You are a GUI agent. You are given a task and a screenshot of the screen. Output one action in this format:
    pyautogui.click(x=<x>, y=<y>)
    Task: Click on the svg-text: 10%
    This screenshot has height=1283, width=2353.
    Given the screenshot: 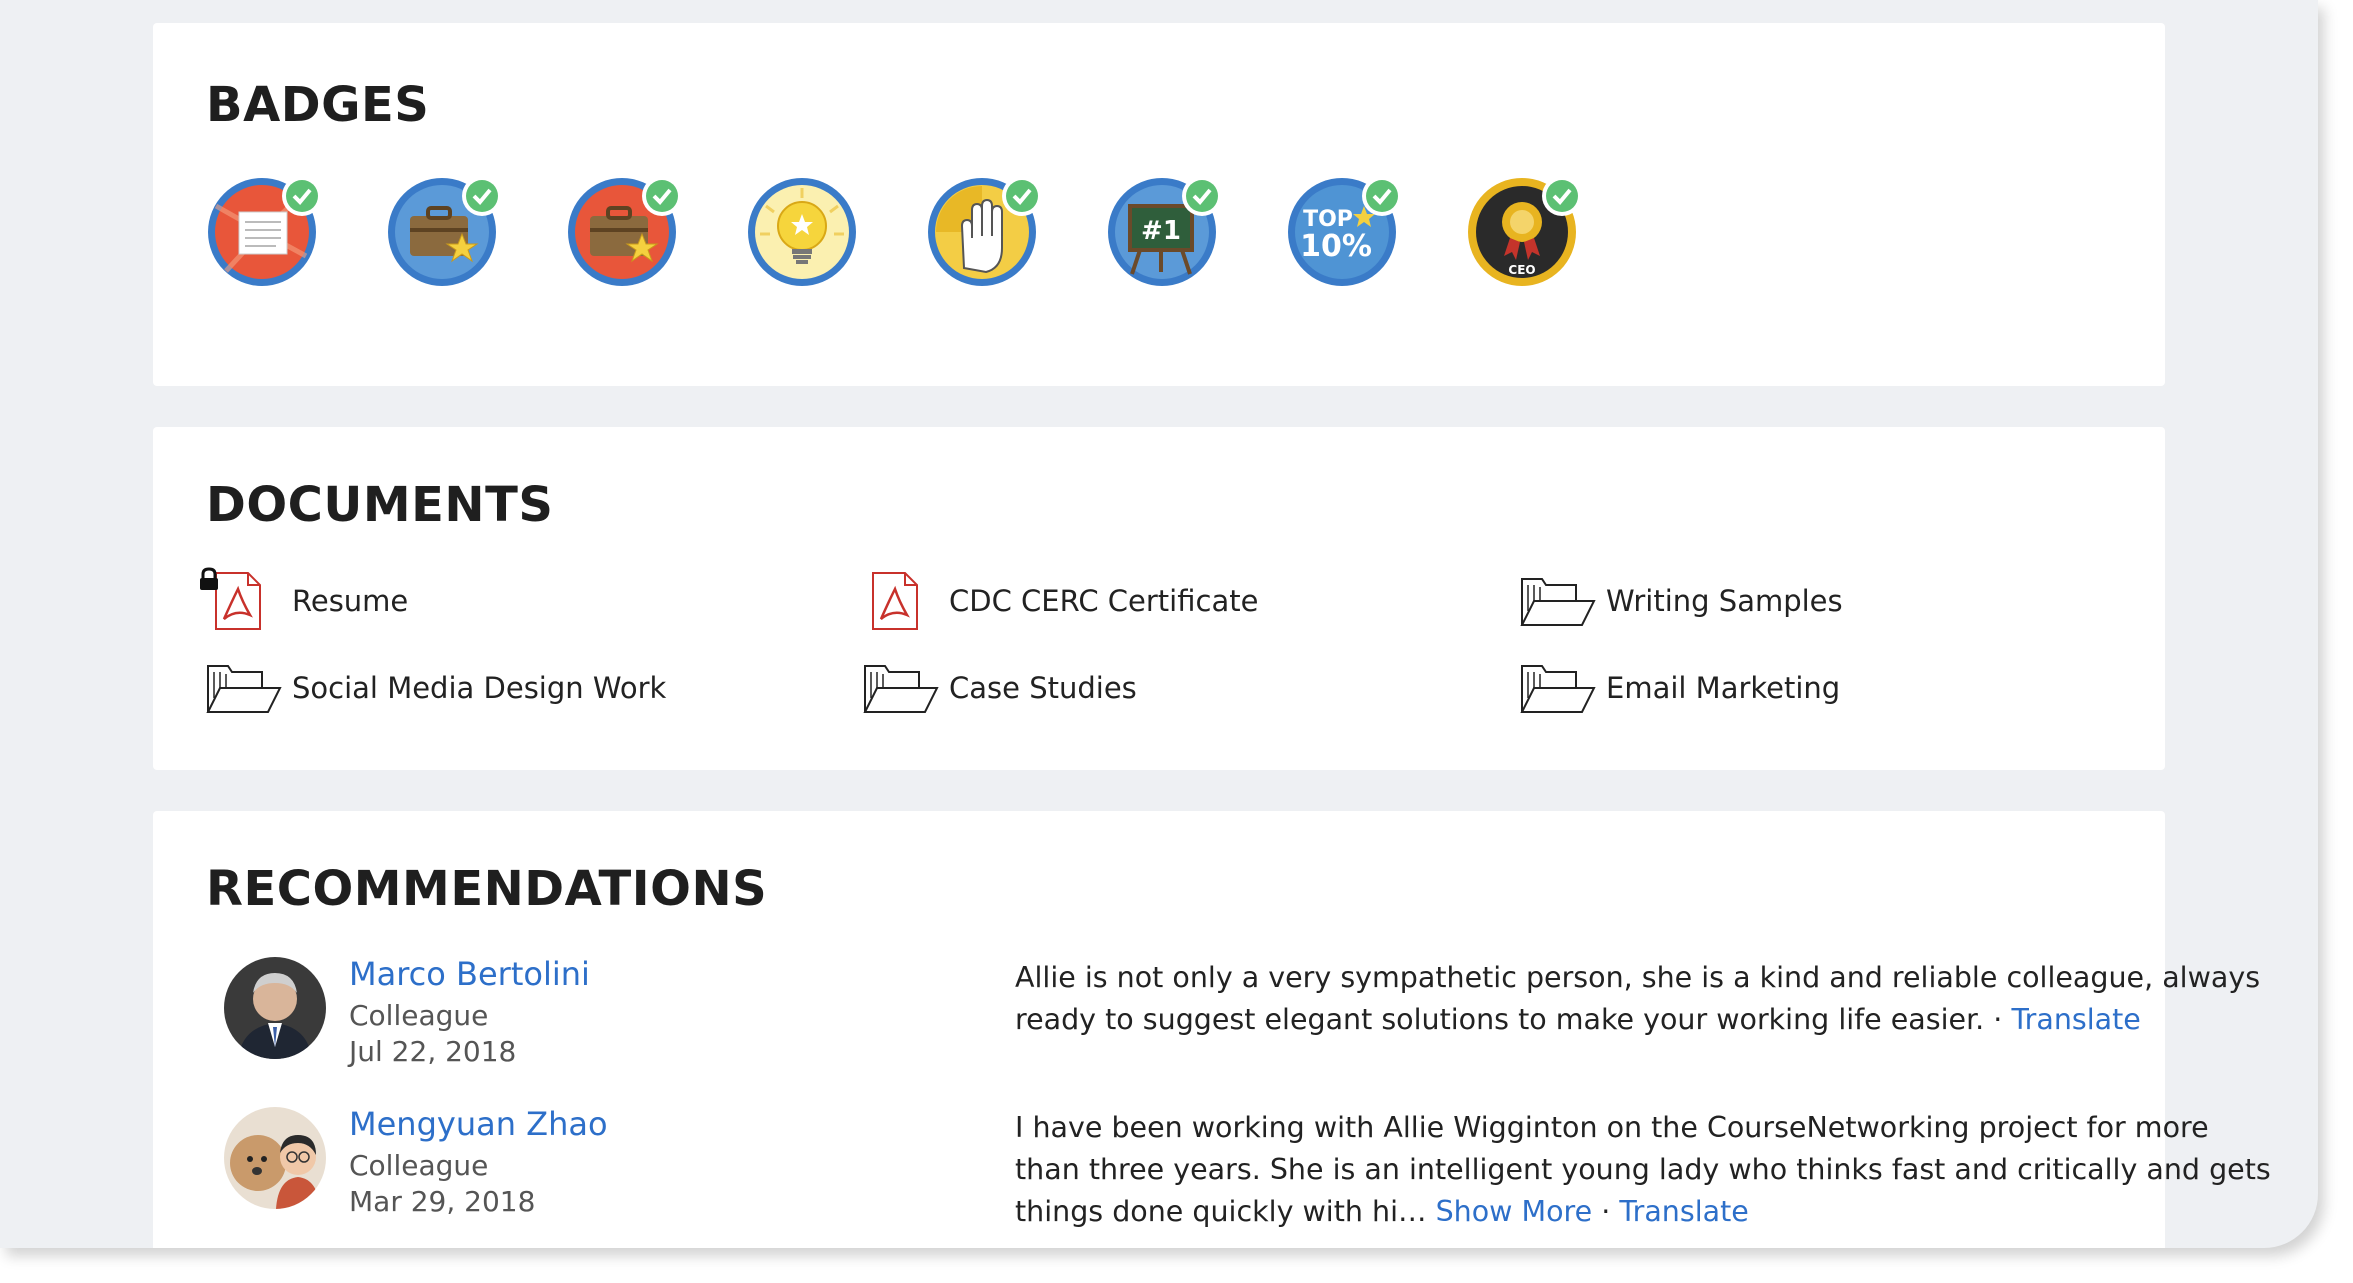 What is the action you would take?
    pyautogui.click(x=1336, y=246)
    